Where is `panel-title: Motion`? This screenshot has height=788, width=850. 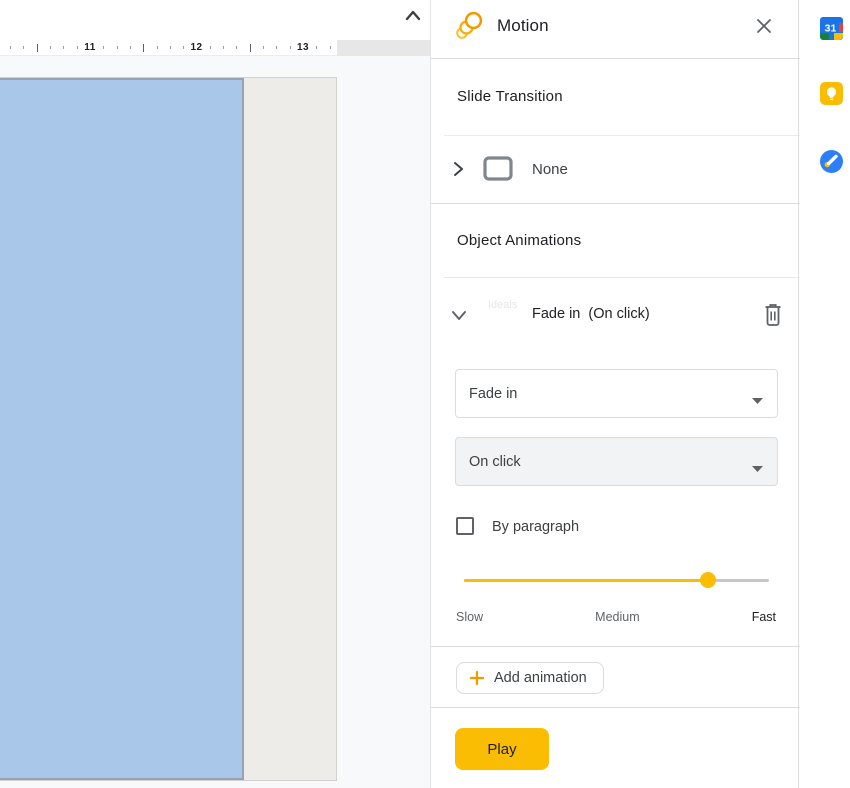
panel-title: Motion is located at coordinates (523, 25).